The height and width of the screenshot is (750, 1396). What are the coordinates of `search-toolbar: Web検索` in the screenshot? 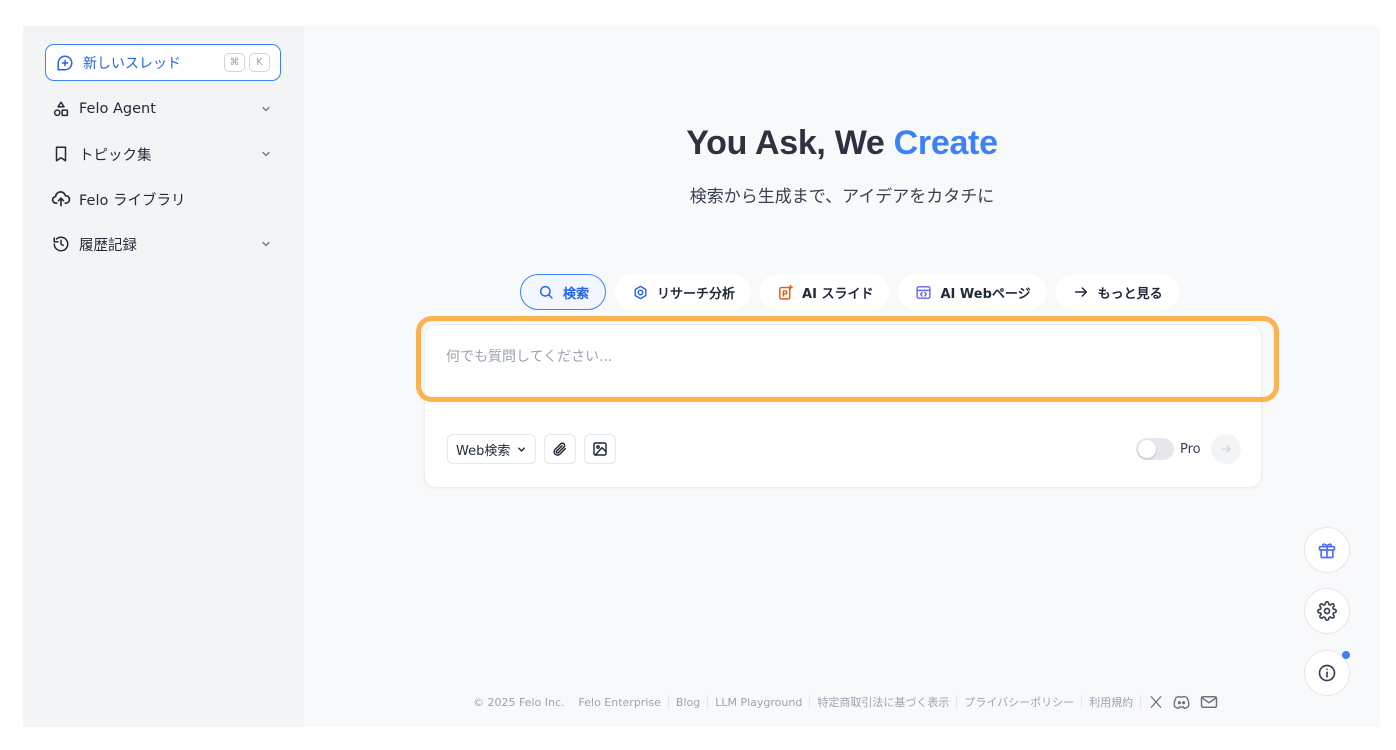 It's located at (532, 449).